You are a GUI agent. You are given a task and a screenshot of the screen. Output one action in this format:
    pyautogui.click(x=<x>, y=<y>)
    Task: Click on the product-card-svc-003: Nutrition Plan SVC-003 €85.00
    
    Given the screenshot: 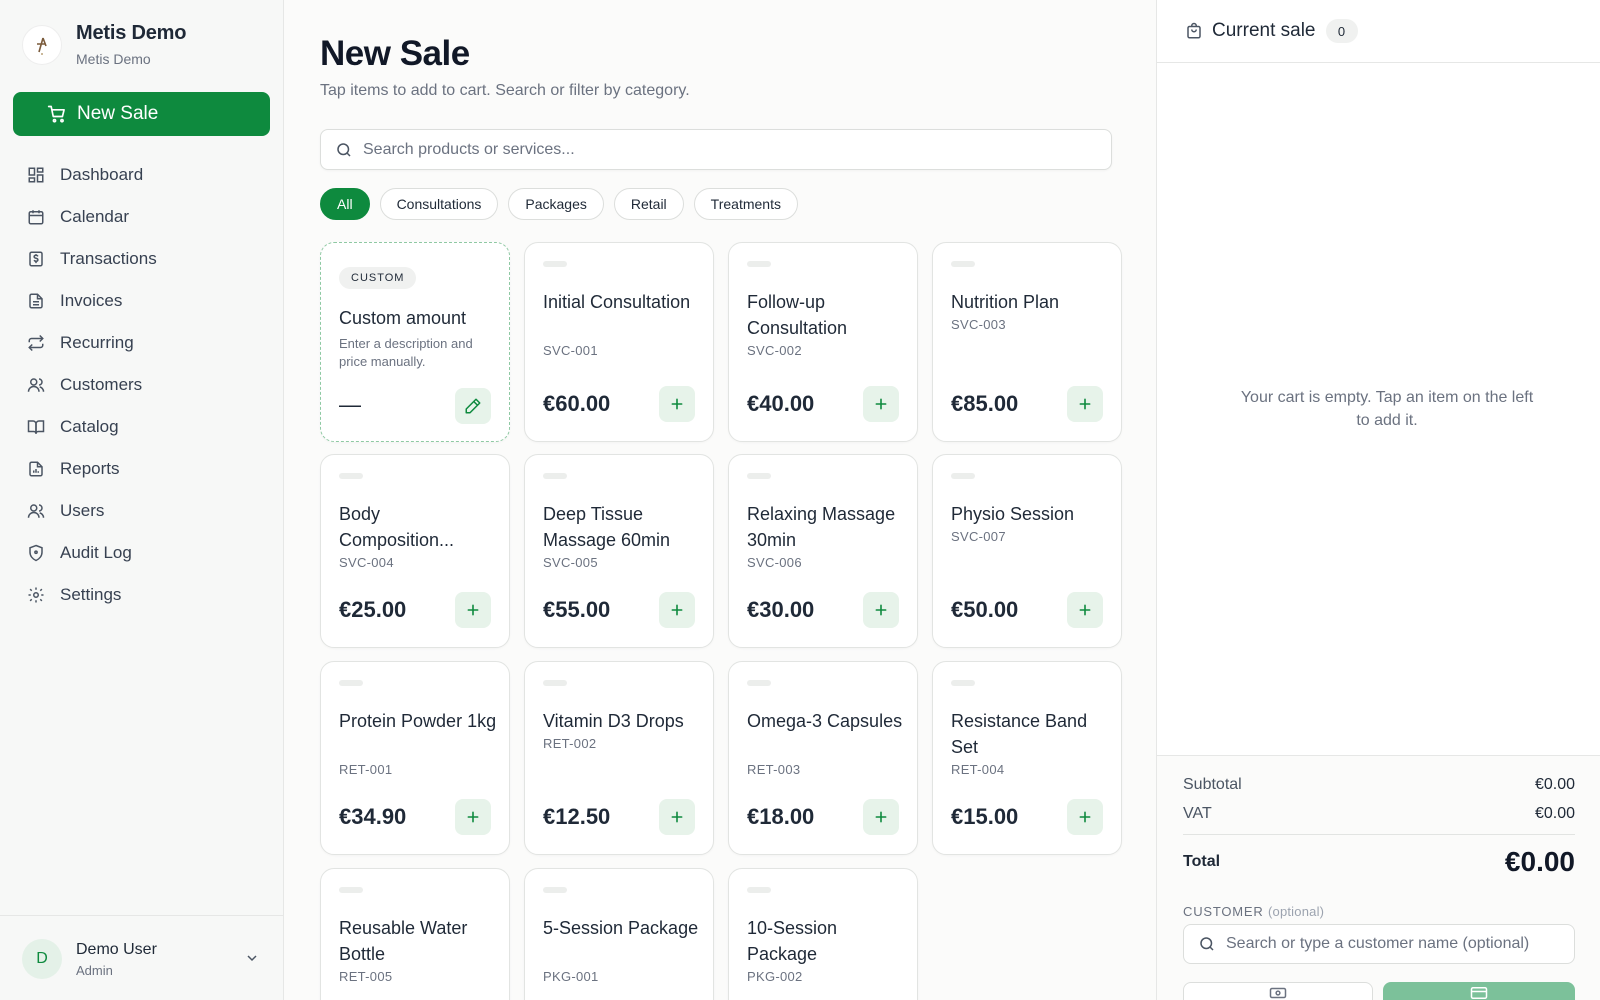 What is the action you would take?
    pyautogui.click(x=1027, y=342)
    